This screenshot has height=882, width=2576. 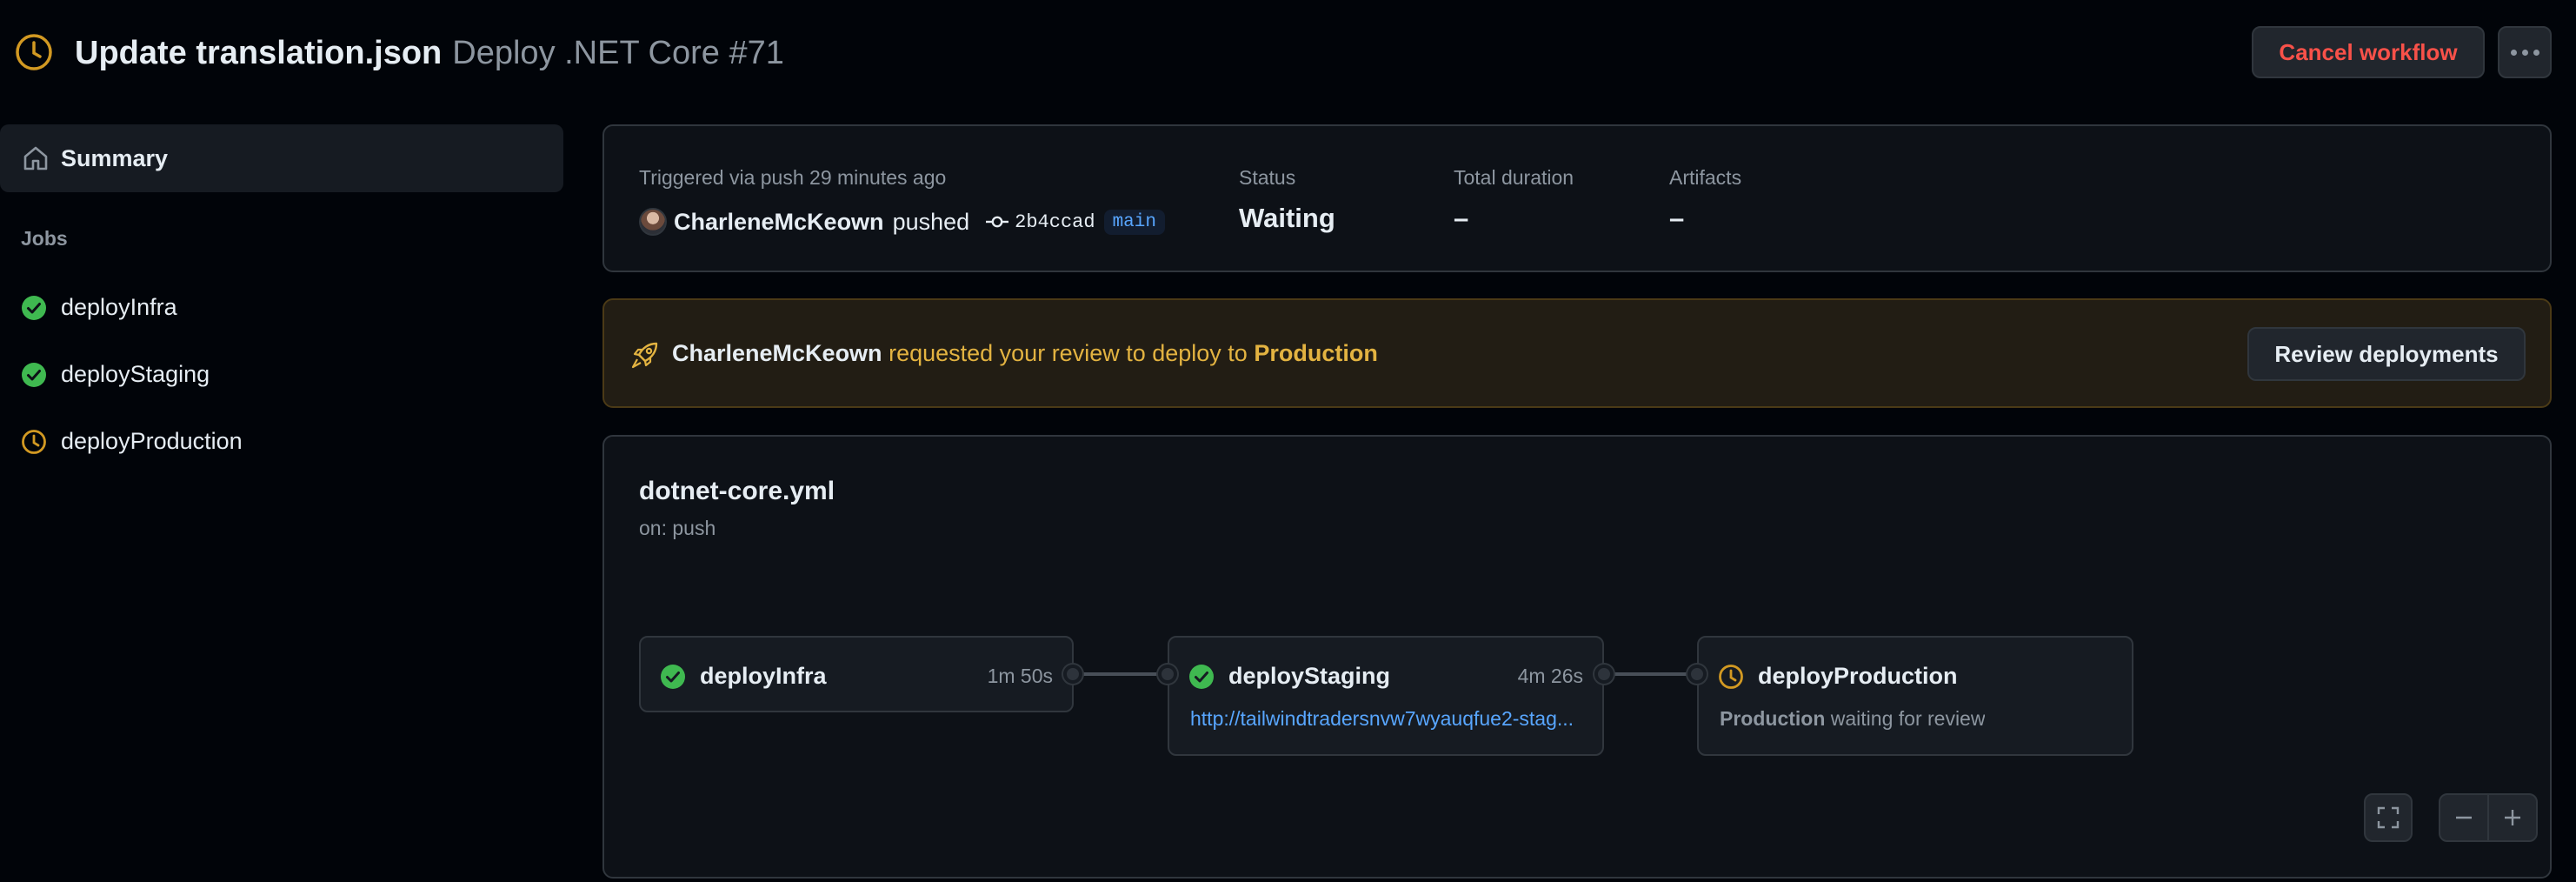 I want to click on trigger-action: pushed, so click(x=931, y=221).